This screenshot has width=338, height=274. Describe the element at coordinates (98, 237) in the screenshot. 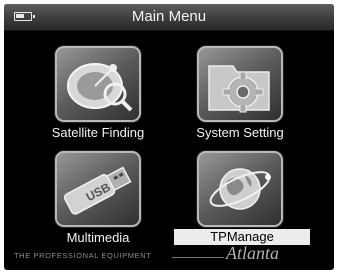

I see `menu-label-multimedia: Multimedia` at that location.